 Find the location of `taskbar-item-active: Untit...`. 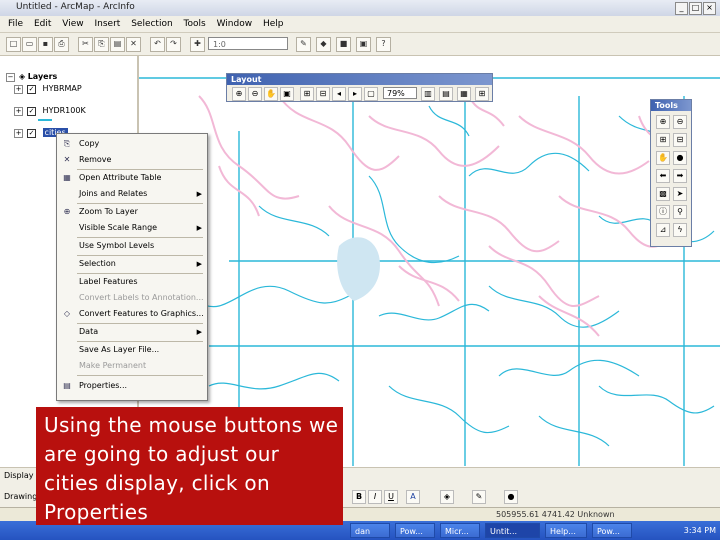

taskbar-item-active: Untit... is located at coordinates (512, 530).